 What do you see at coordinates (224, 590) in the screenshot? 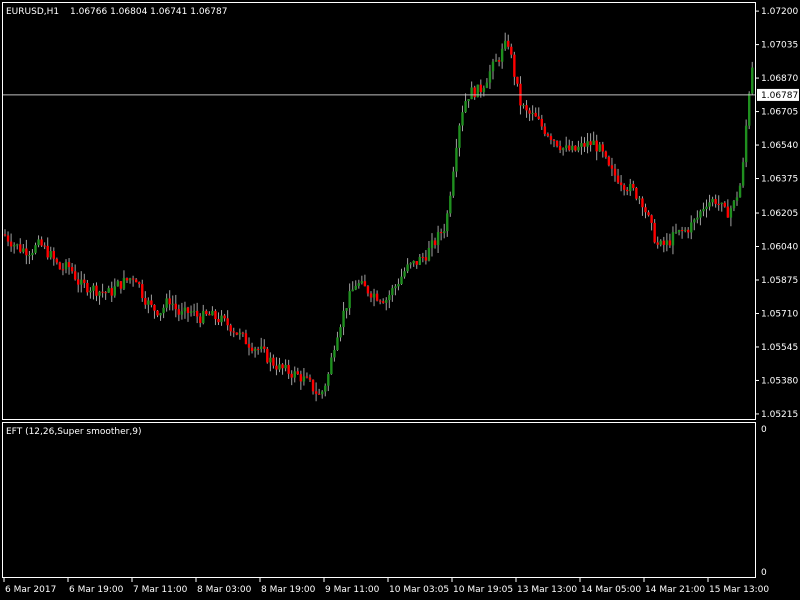
I see `time-tick-label: 8 Mar 03:00` at bounding box center [224, 590].